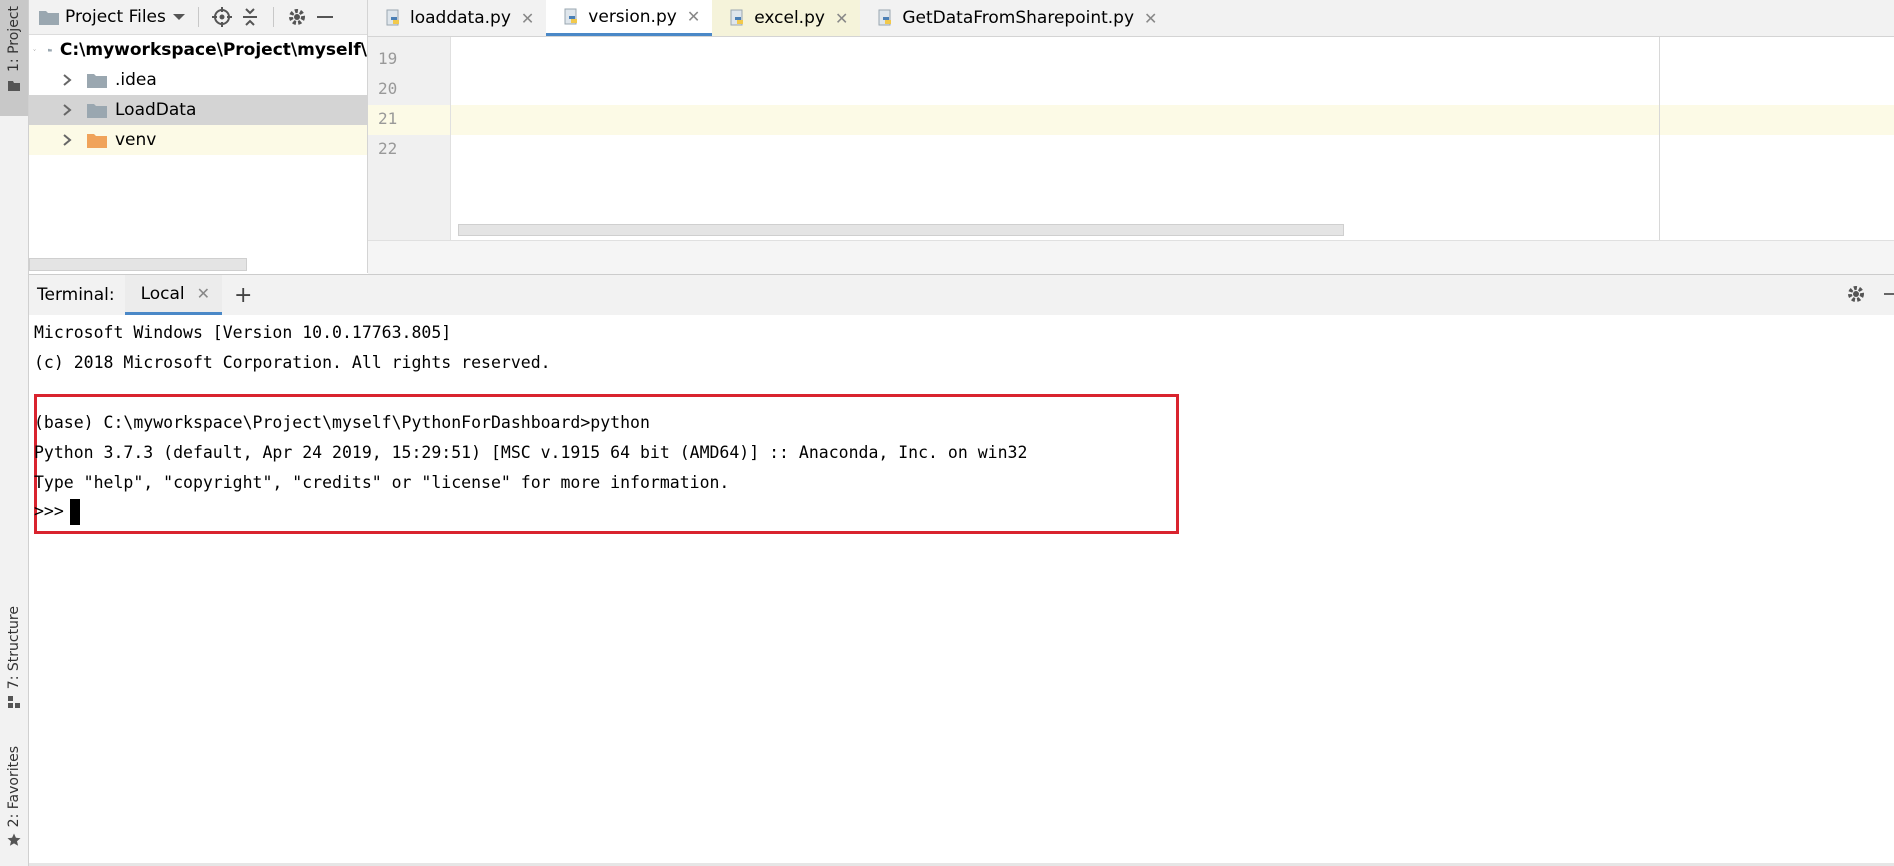 The height and width of the screenshot is (866, 1894). I want to click on line-number: 19, so click(388, 58).